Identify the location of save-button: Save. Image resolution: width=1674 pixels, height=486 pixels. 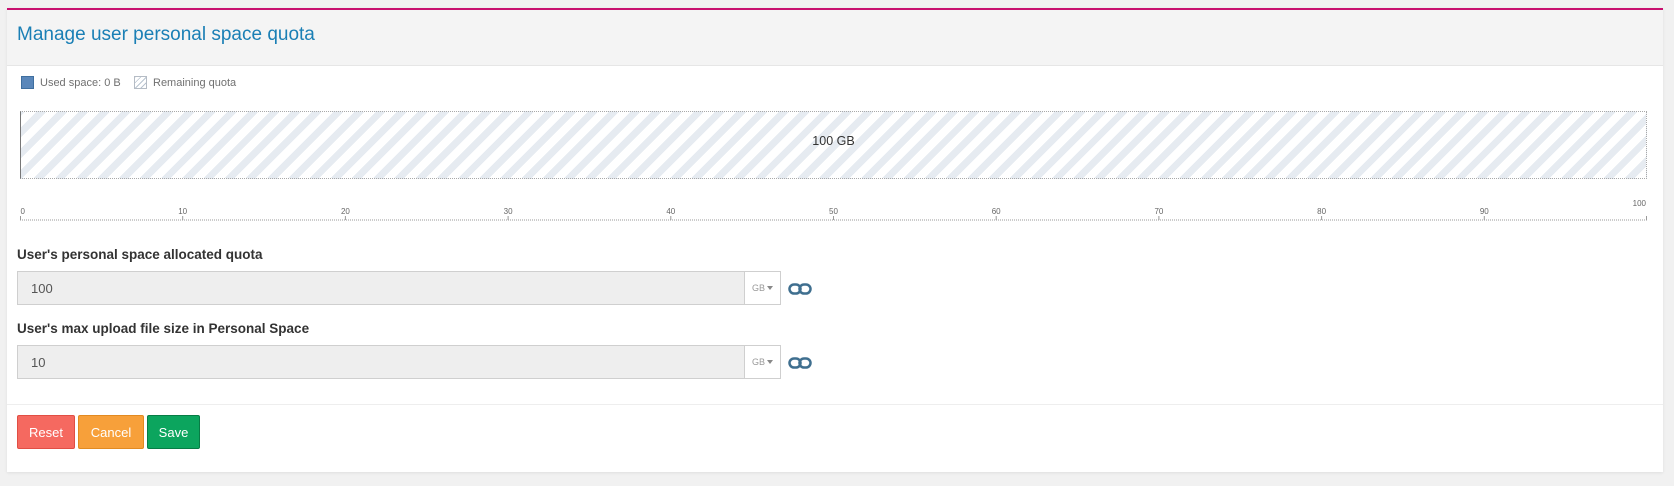
(173, 432).